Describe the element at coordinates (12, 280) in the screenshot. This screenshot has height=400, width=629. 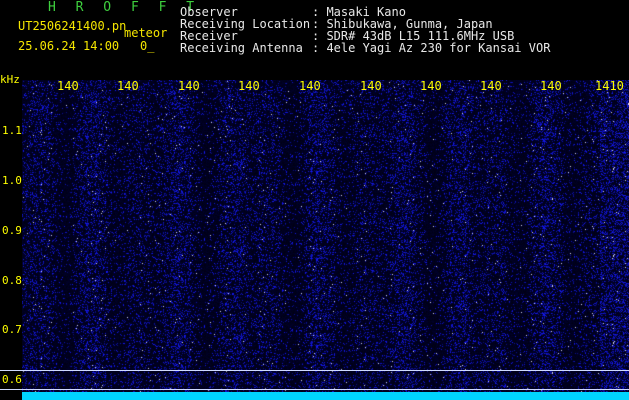
I see `y-tick: 0.8` at that location.